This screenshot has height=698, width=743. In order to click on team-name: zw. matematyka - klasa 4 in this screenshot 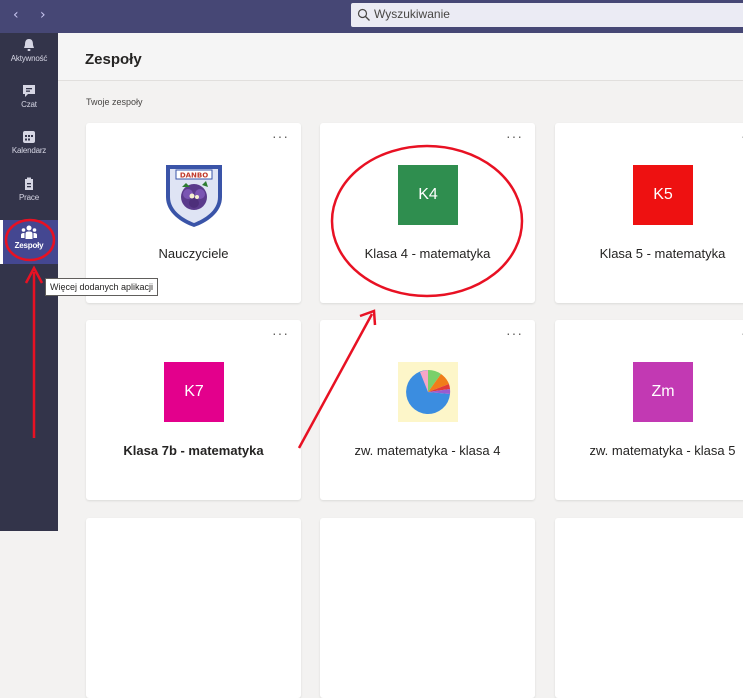, I will do `click(427, 450)`.